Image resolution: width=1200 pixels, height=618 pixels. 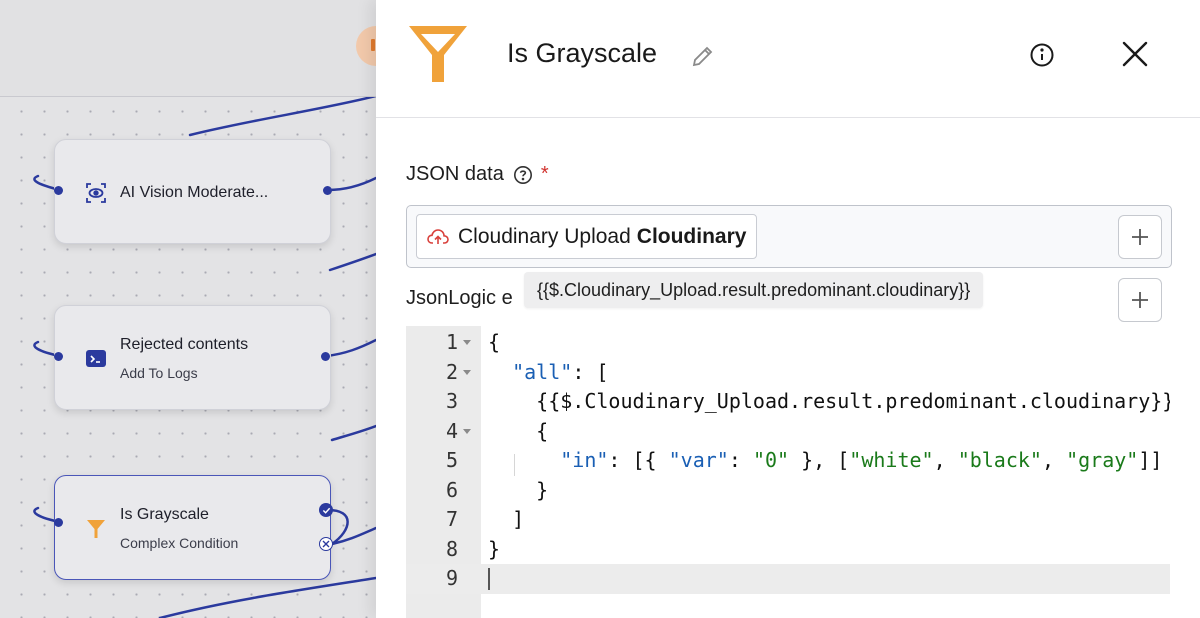 I want to click on line-number: 1, so click(x=451, y=342).